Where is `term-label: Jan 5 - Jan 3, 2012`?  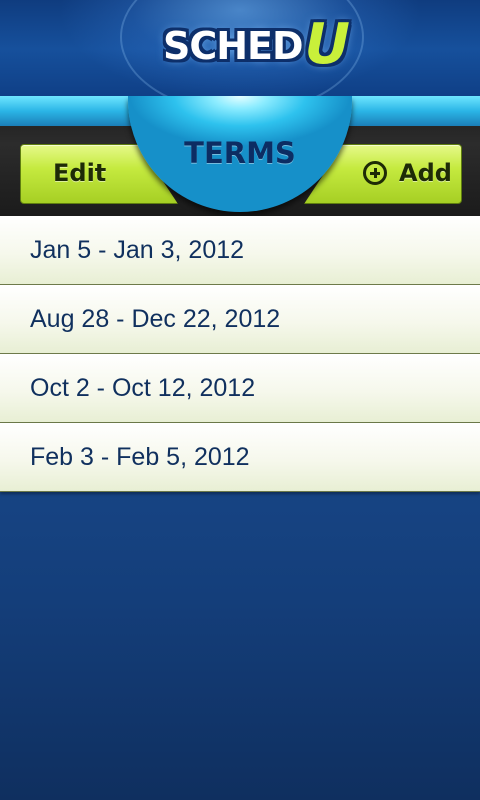
term-label: Jan 5 - Jan 3, 2012 is located at coordinates (137, 250).